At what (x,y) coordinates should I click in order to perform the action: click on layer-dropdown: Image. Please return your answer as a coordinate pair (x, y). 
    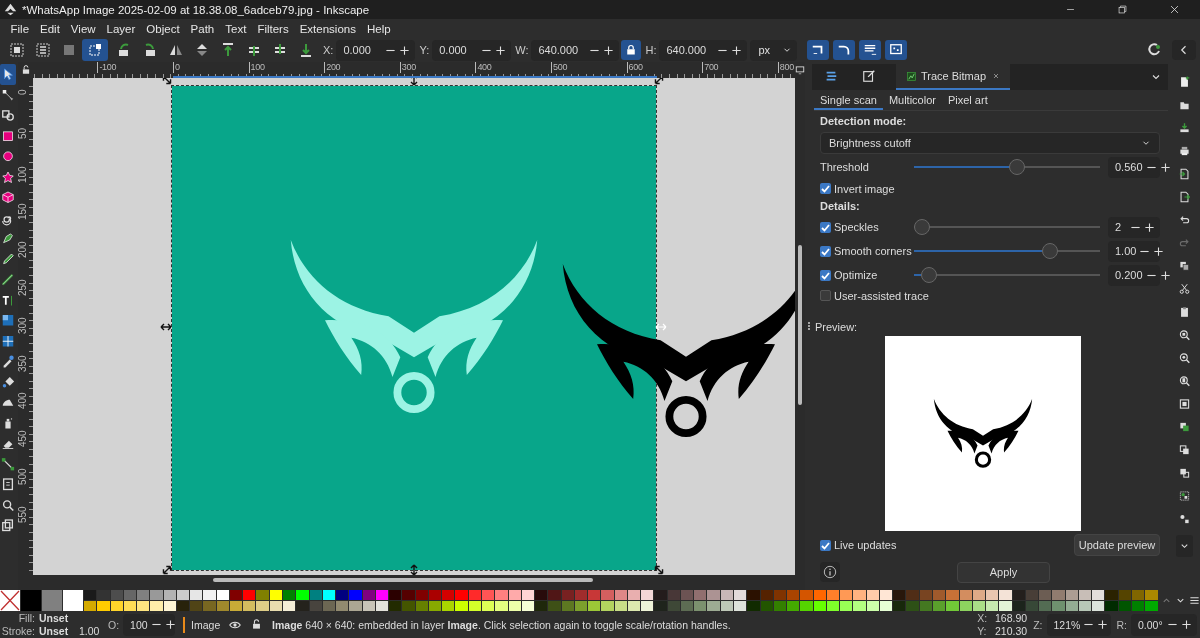
    Looking at the image, I should click on (210, 624).